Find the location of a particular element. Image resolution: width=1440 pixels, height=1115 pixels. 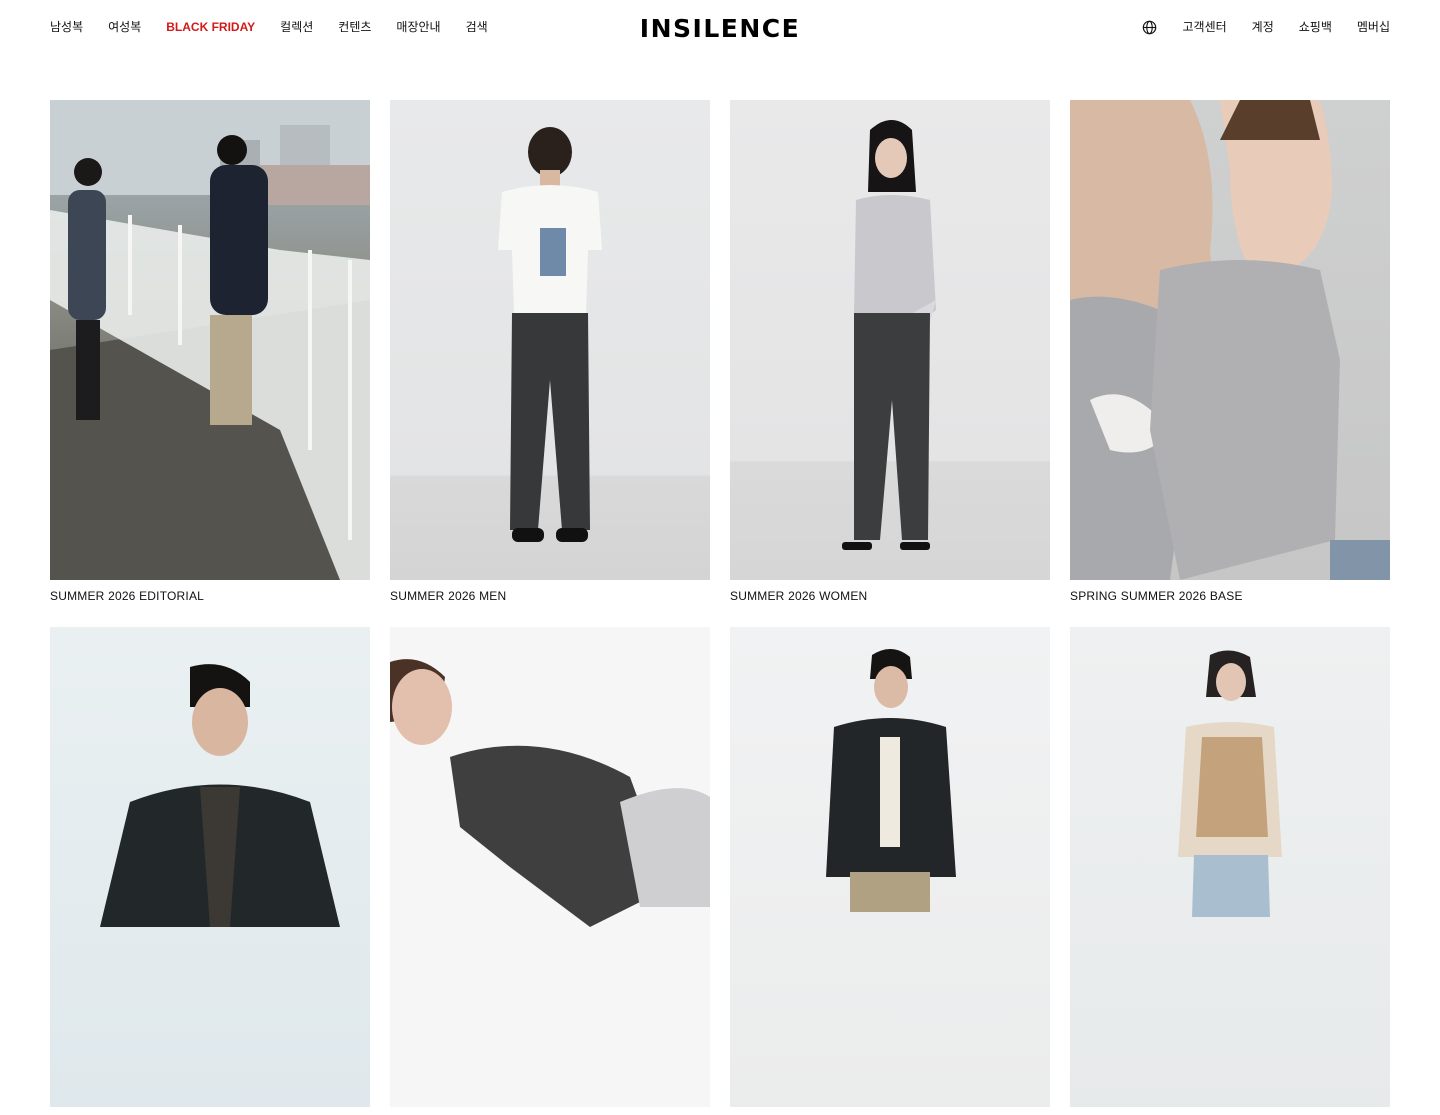

nav-men: 남성복 is located at coordinates (66, 27).